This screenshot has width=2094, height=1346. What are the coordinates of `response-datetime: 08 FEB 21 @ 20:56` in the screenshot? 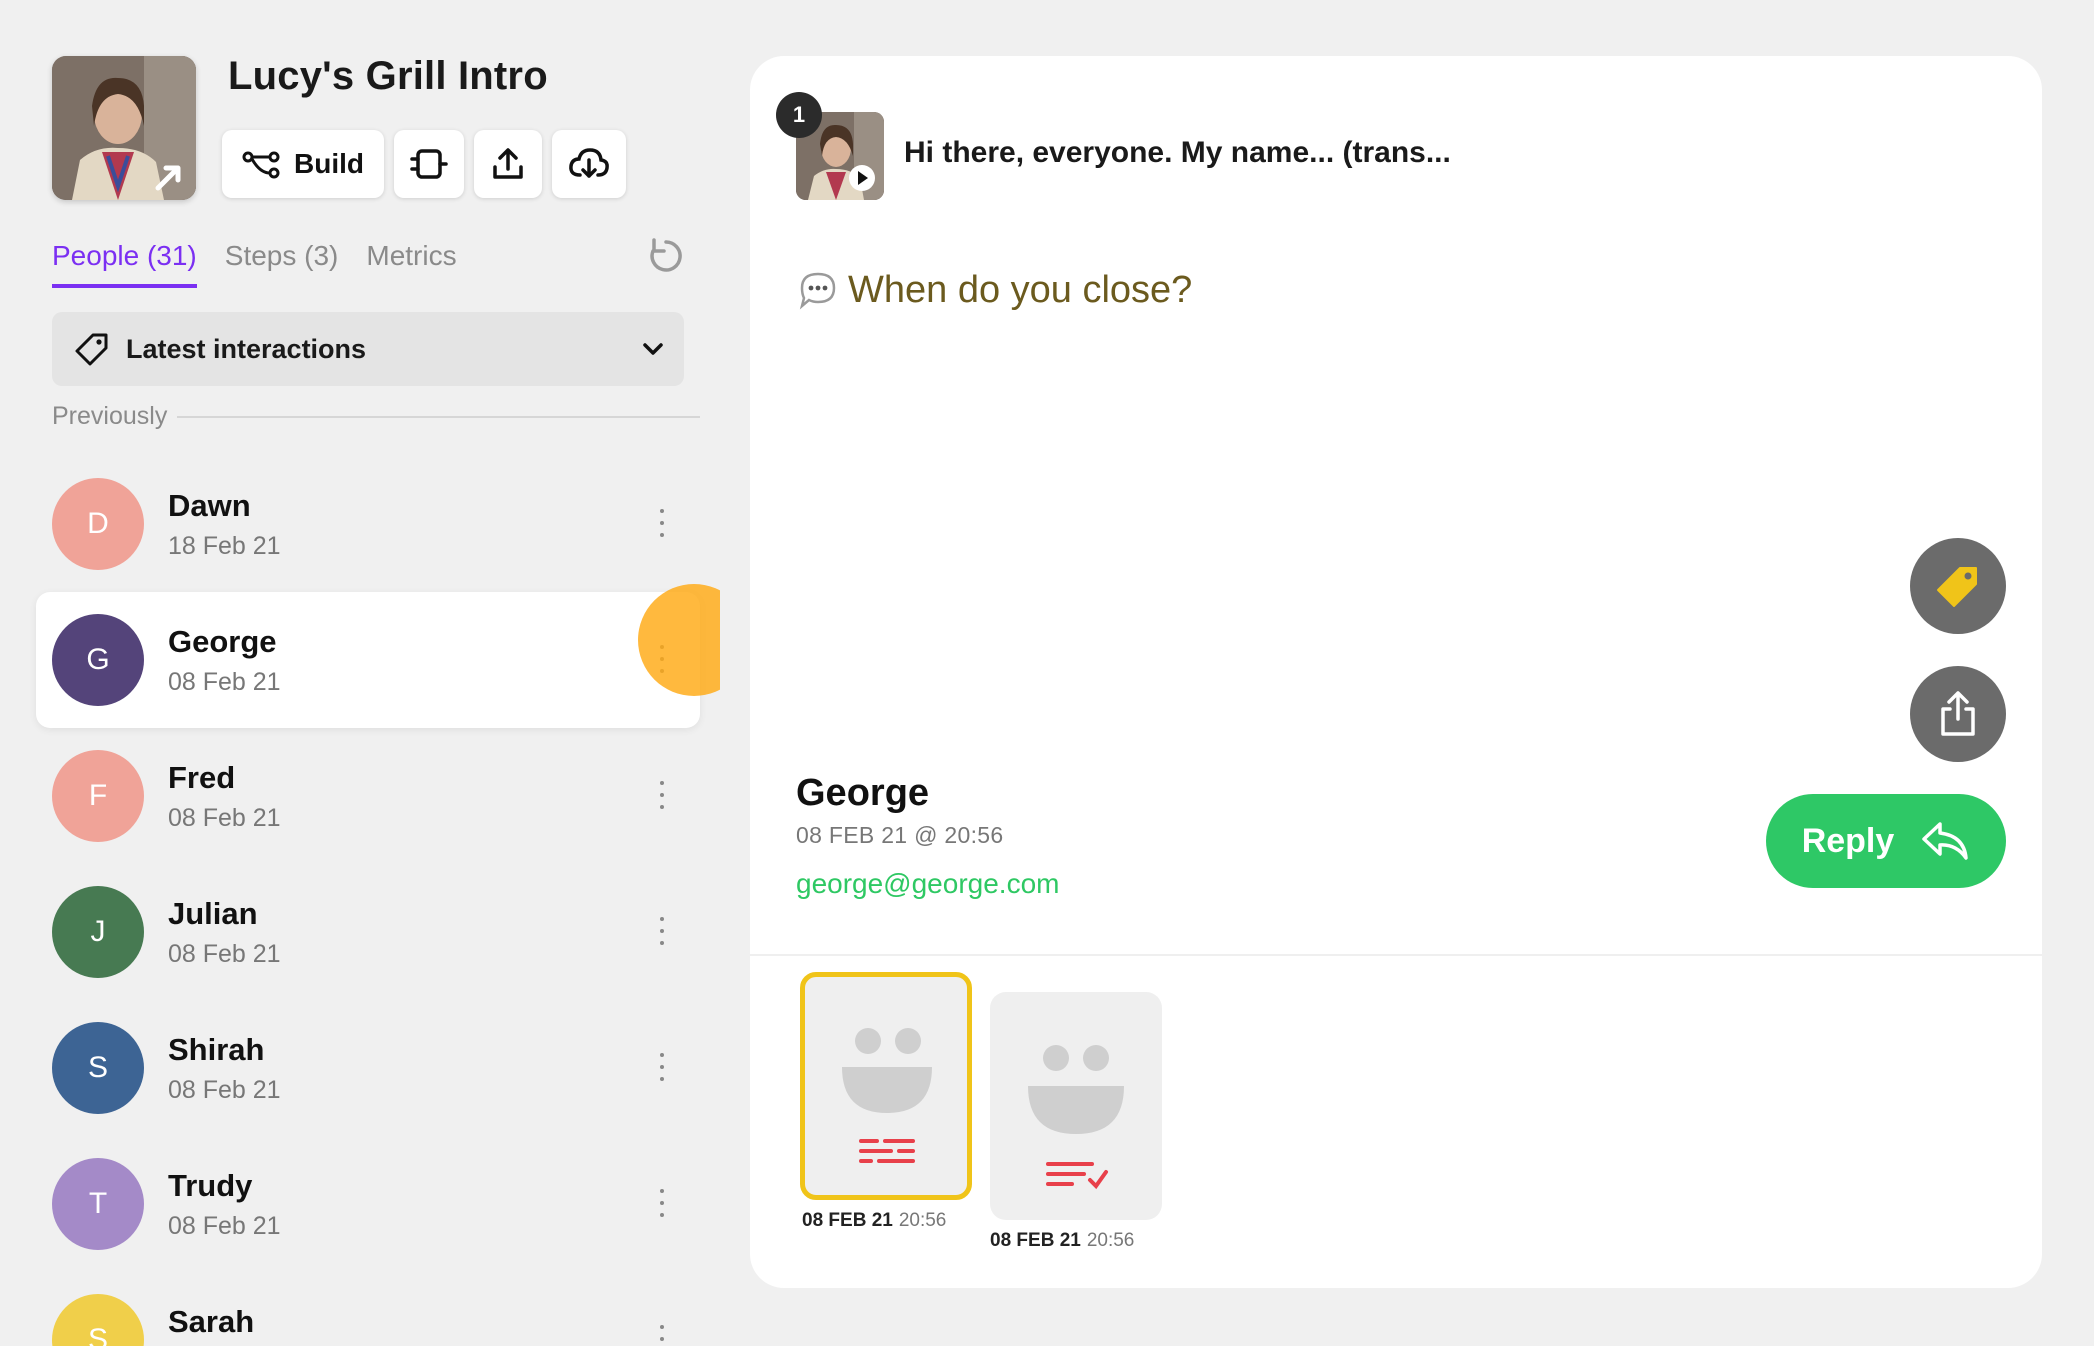 It's located at (900, 835).